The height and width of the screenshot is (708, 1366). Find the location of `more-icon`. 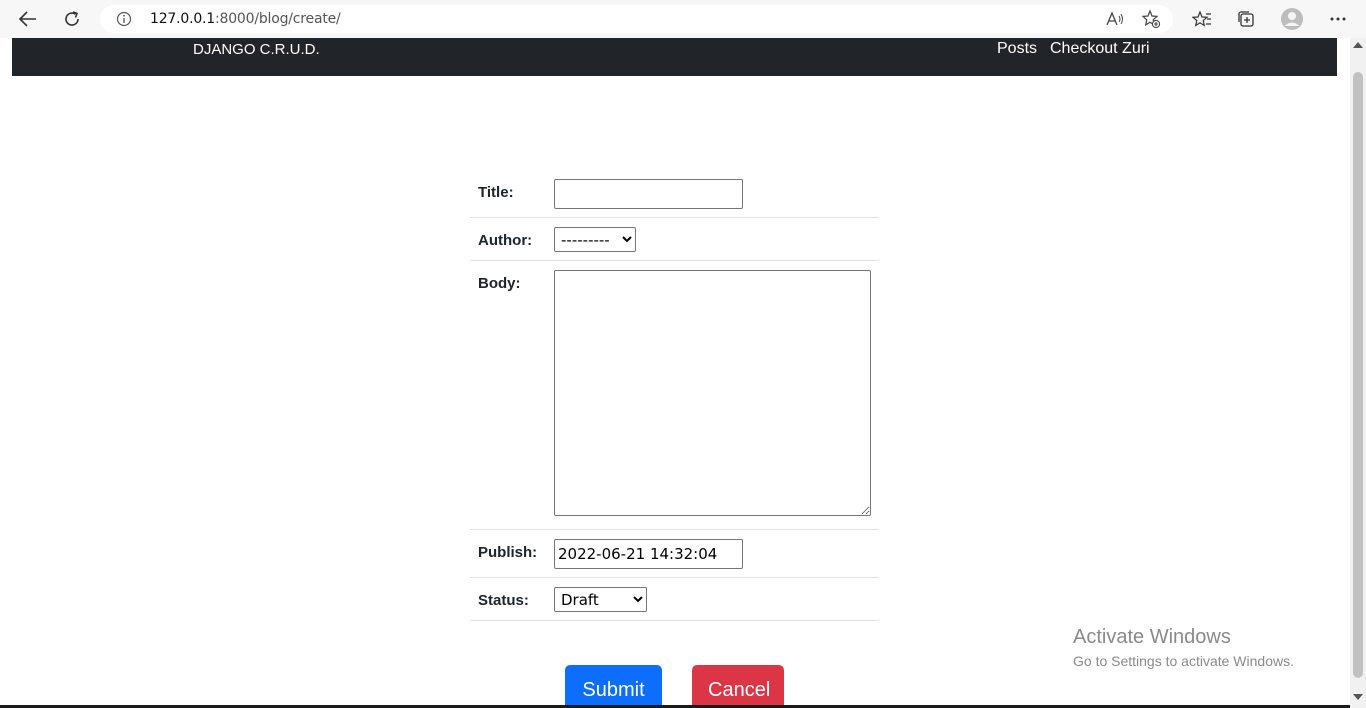

more-icon is located at coordinates (1338, 19).